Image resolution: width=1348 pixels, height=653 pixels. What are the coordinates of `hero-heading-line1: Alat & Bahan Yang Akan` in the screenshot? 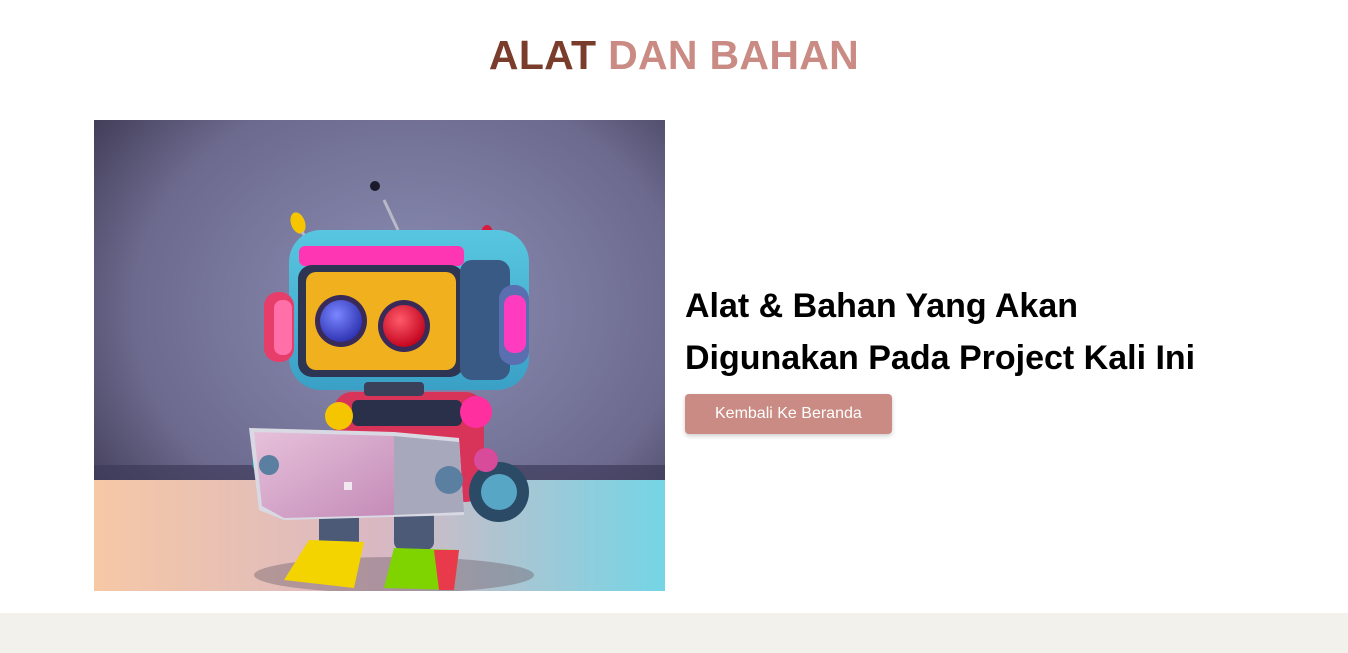 It's located at (881, 306).